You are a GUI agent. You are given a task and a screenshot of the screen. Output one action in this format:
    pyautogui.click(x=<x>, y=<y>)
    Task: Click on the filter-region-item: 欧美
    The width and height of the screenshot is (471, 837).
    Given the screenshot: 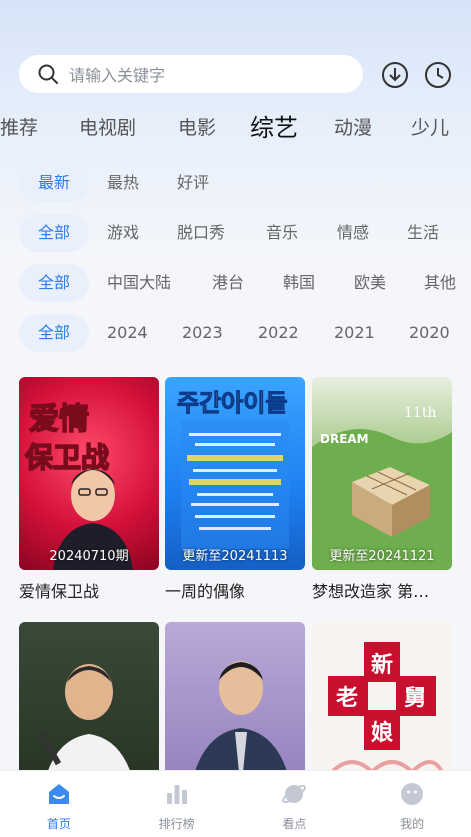 What is the action you would take?
    pyautogui.click(x=370, y=283)
    